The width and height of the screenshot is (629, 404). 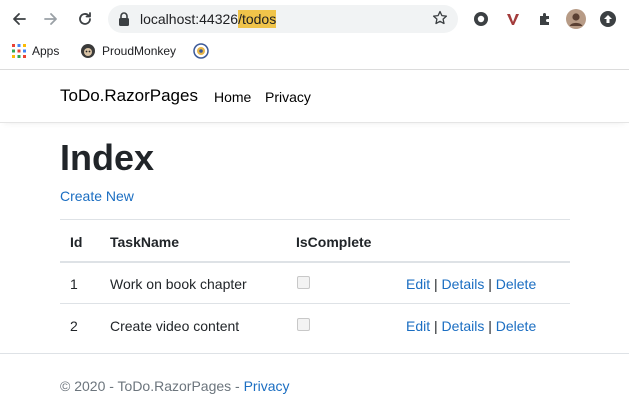 What do you see at coordinates (201, 51) in the screenshot?
I see `globe-badge-icon` at bounding box center [201, 51].